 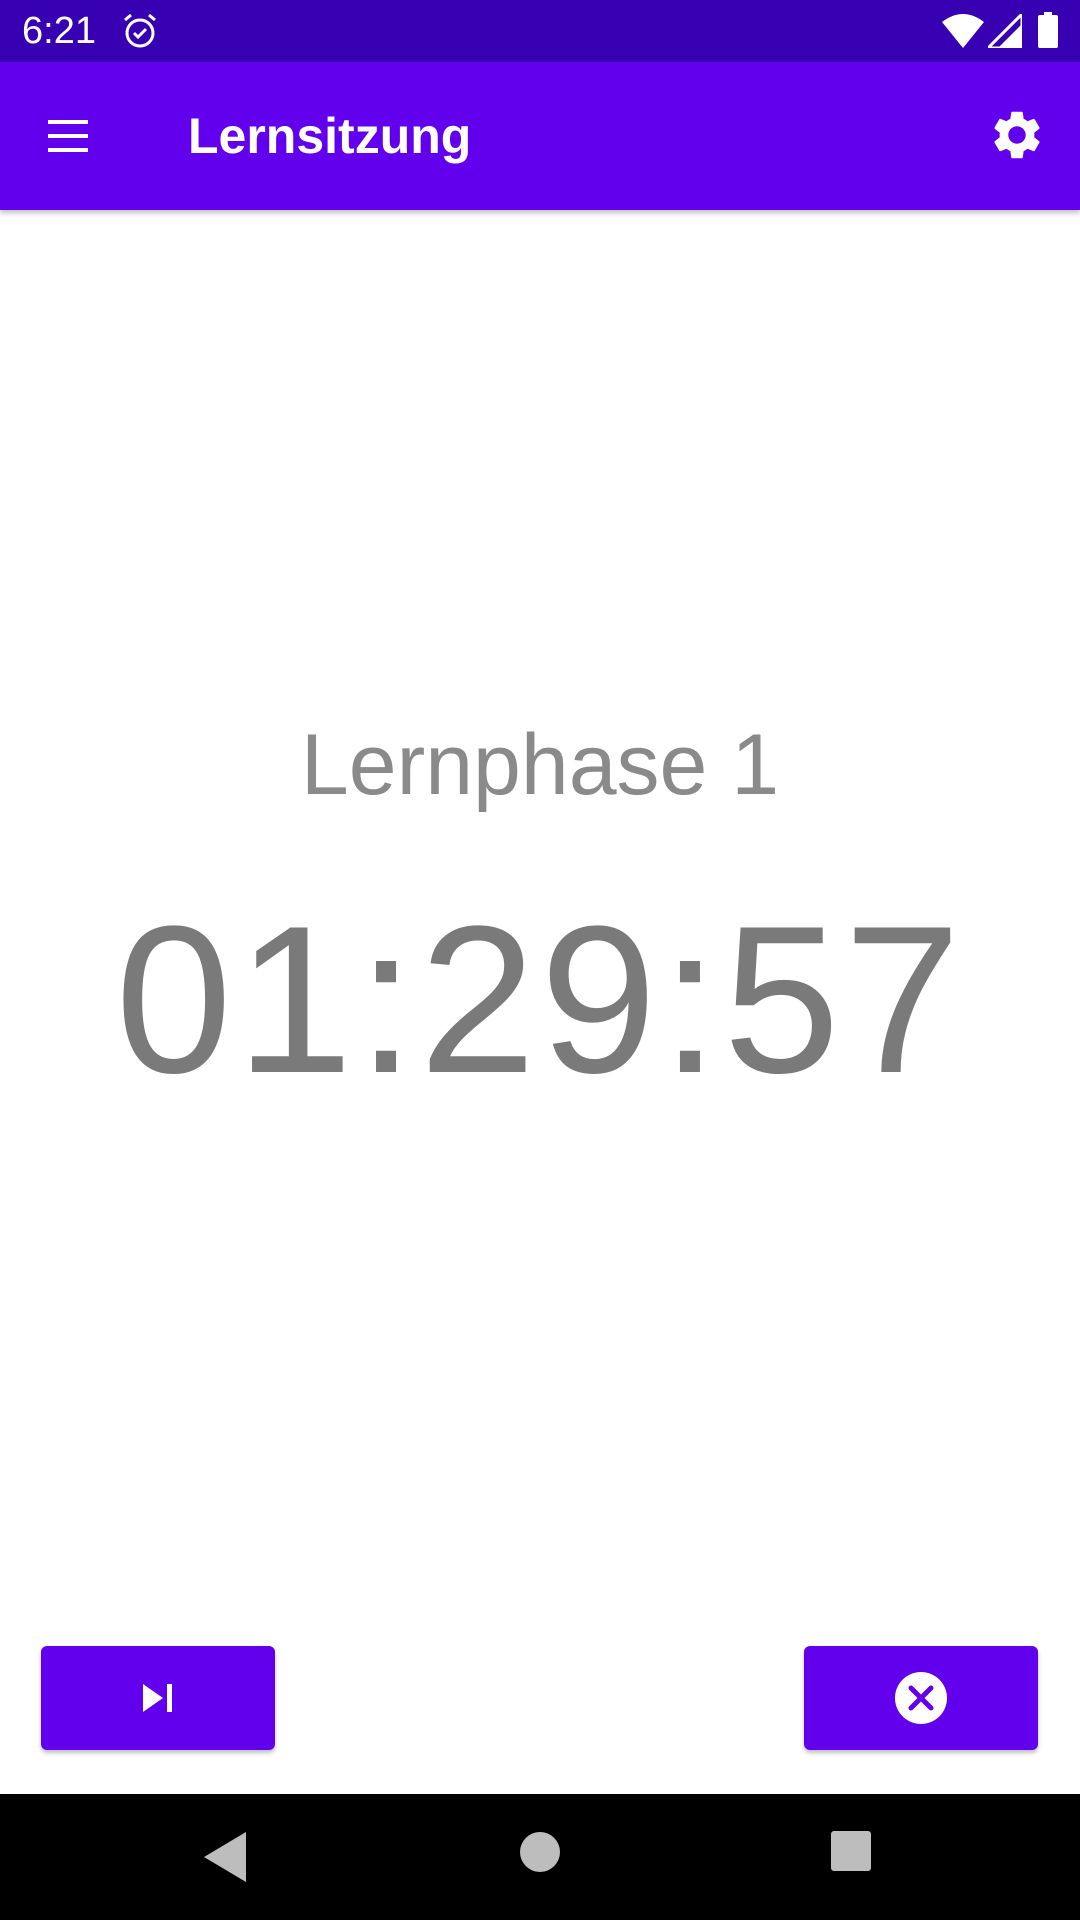 What do you see at coordinates (851, 1851) in the screenshot?
I see `recents-icon` at bounding box center [851, 1851].